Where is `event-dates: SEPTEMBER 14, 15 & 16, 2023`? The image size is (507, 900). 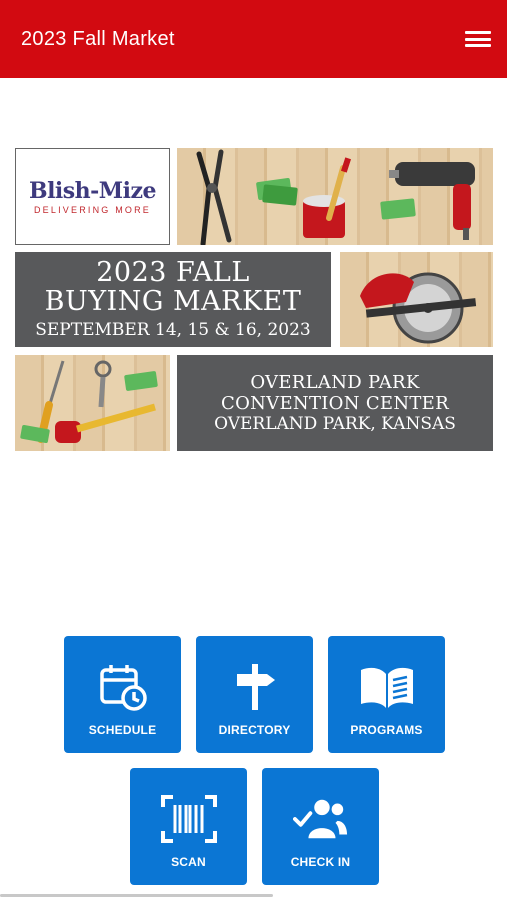 event-dates: SEPTEMBER 14, 15 & 16, 2023 is located at coordinates (173, 330).